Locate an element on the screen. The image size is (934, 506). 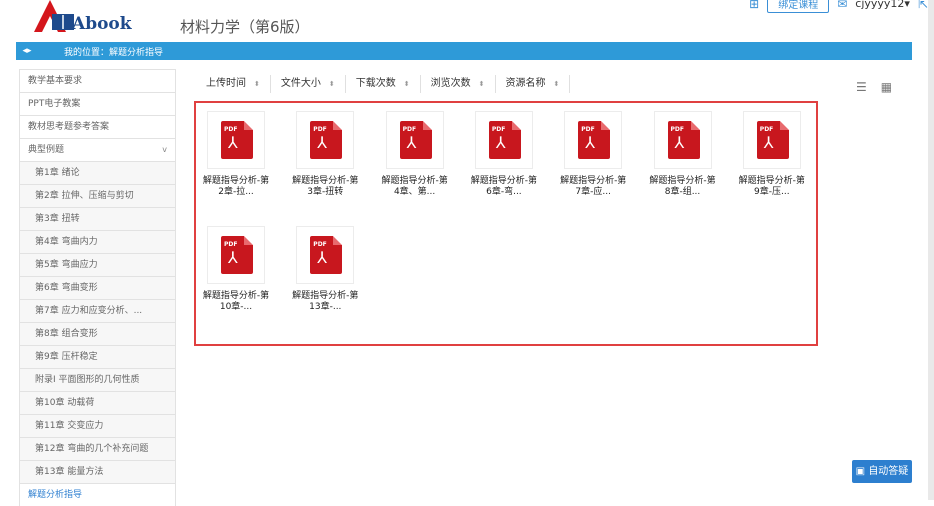
sort-download-count: 下载次数 ⬍ is located at coordinates (383, 84).